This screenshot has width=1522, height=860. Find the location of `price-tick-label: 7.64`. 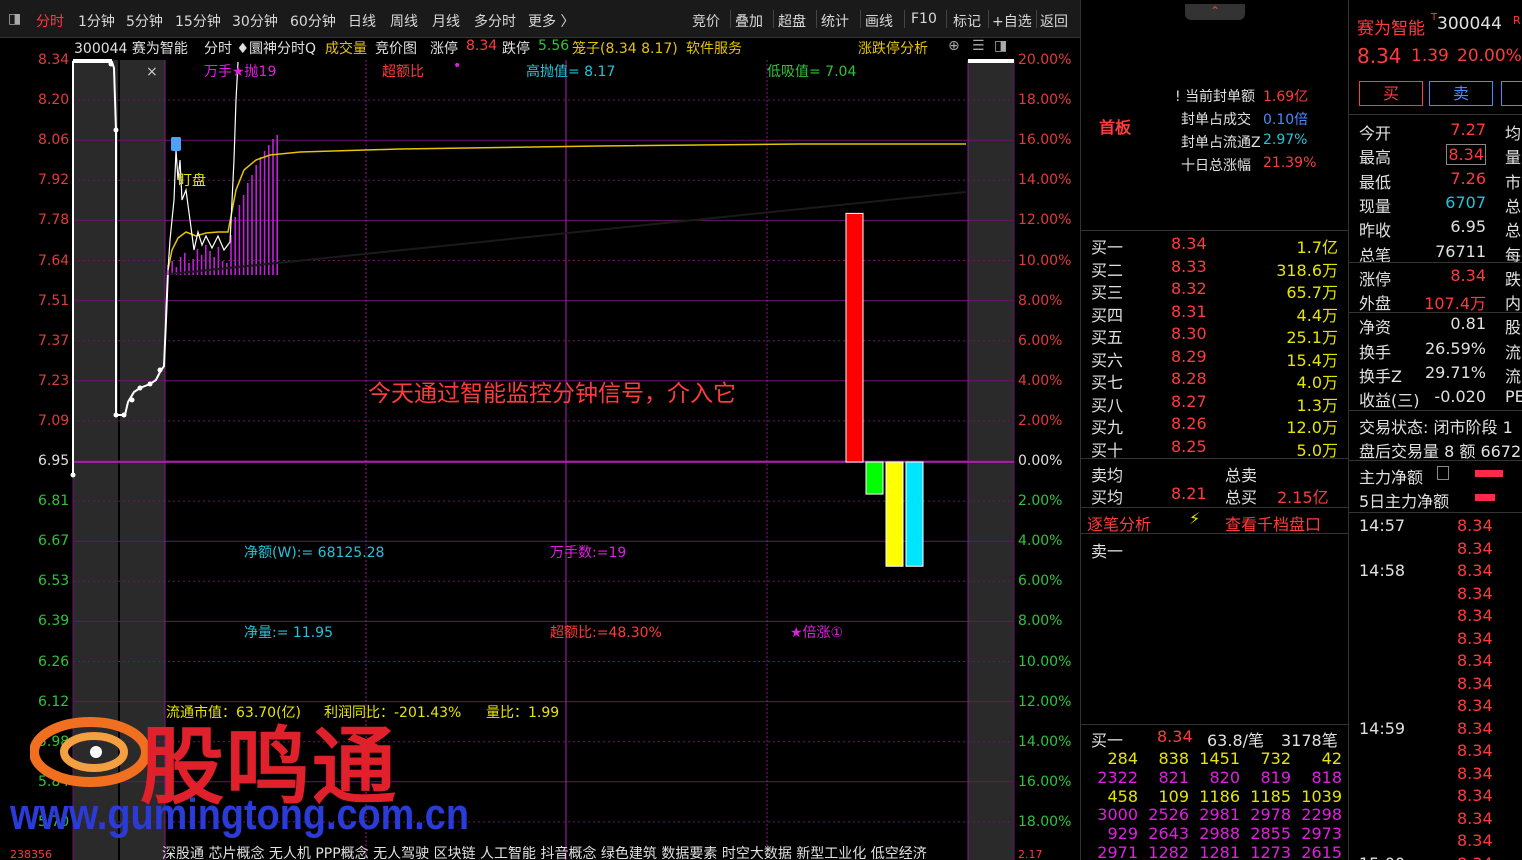

price-tick-label: 7.64 is located at coordinates (54, 260).